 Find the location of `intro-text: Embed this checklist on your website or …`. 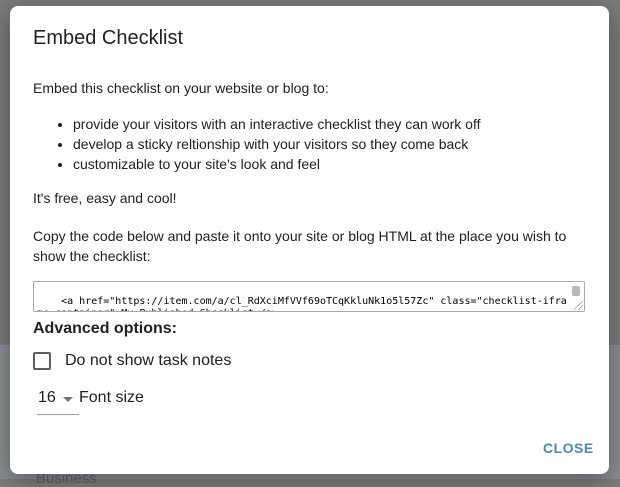

intro-text: Embed this checklist on your website or … is located at coordinates (181, 88).